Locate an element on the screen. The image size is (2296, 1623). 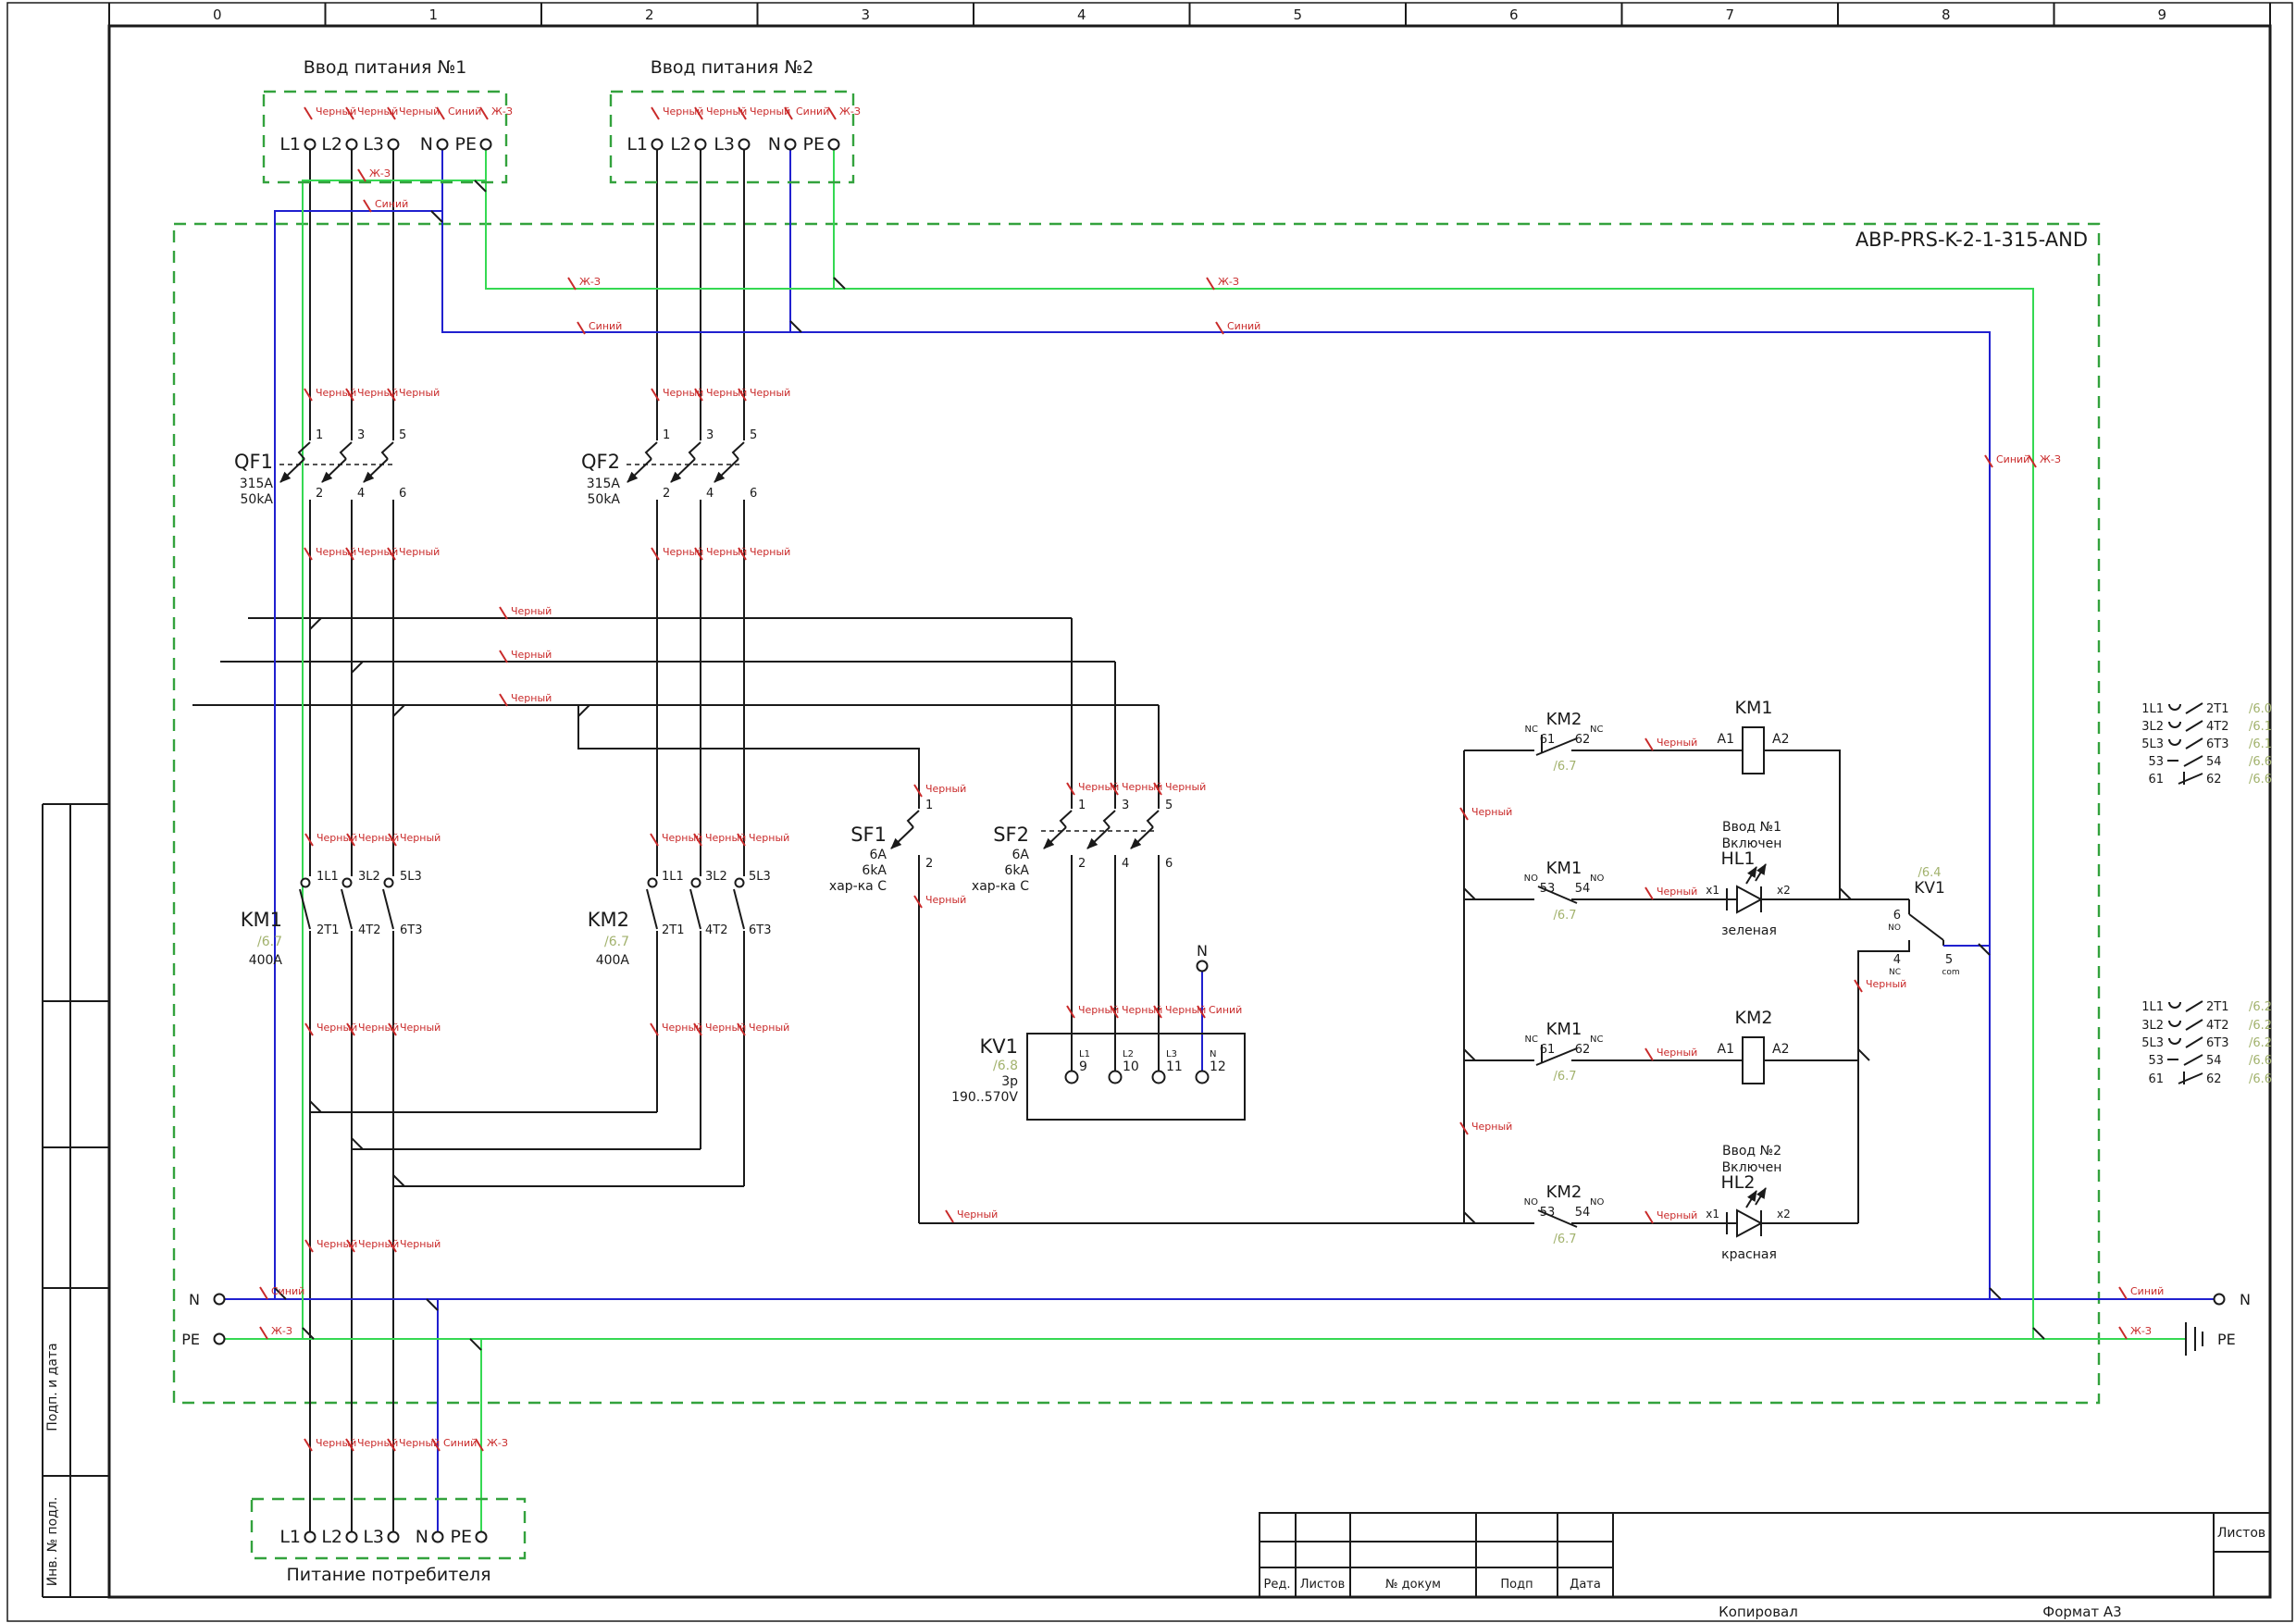
wire-color-label-64: Черный is located at coordinates (1677, 743).